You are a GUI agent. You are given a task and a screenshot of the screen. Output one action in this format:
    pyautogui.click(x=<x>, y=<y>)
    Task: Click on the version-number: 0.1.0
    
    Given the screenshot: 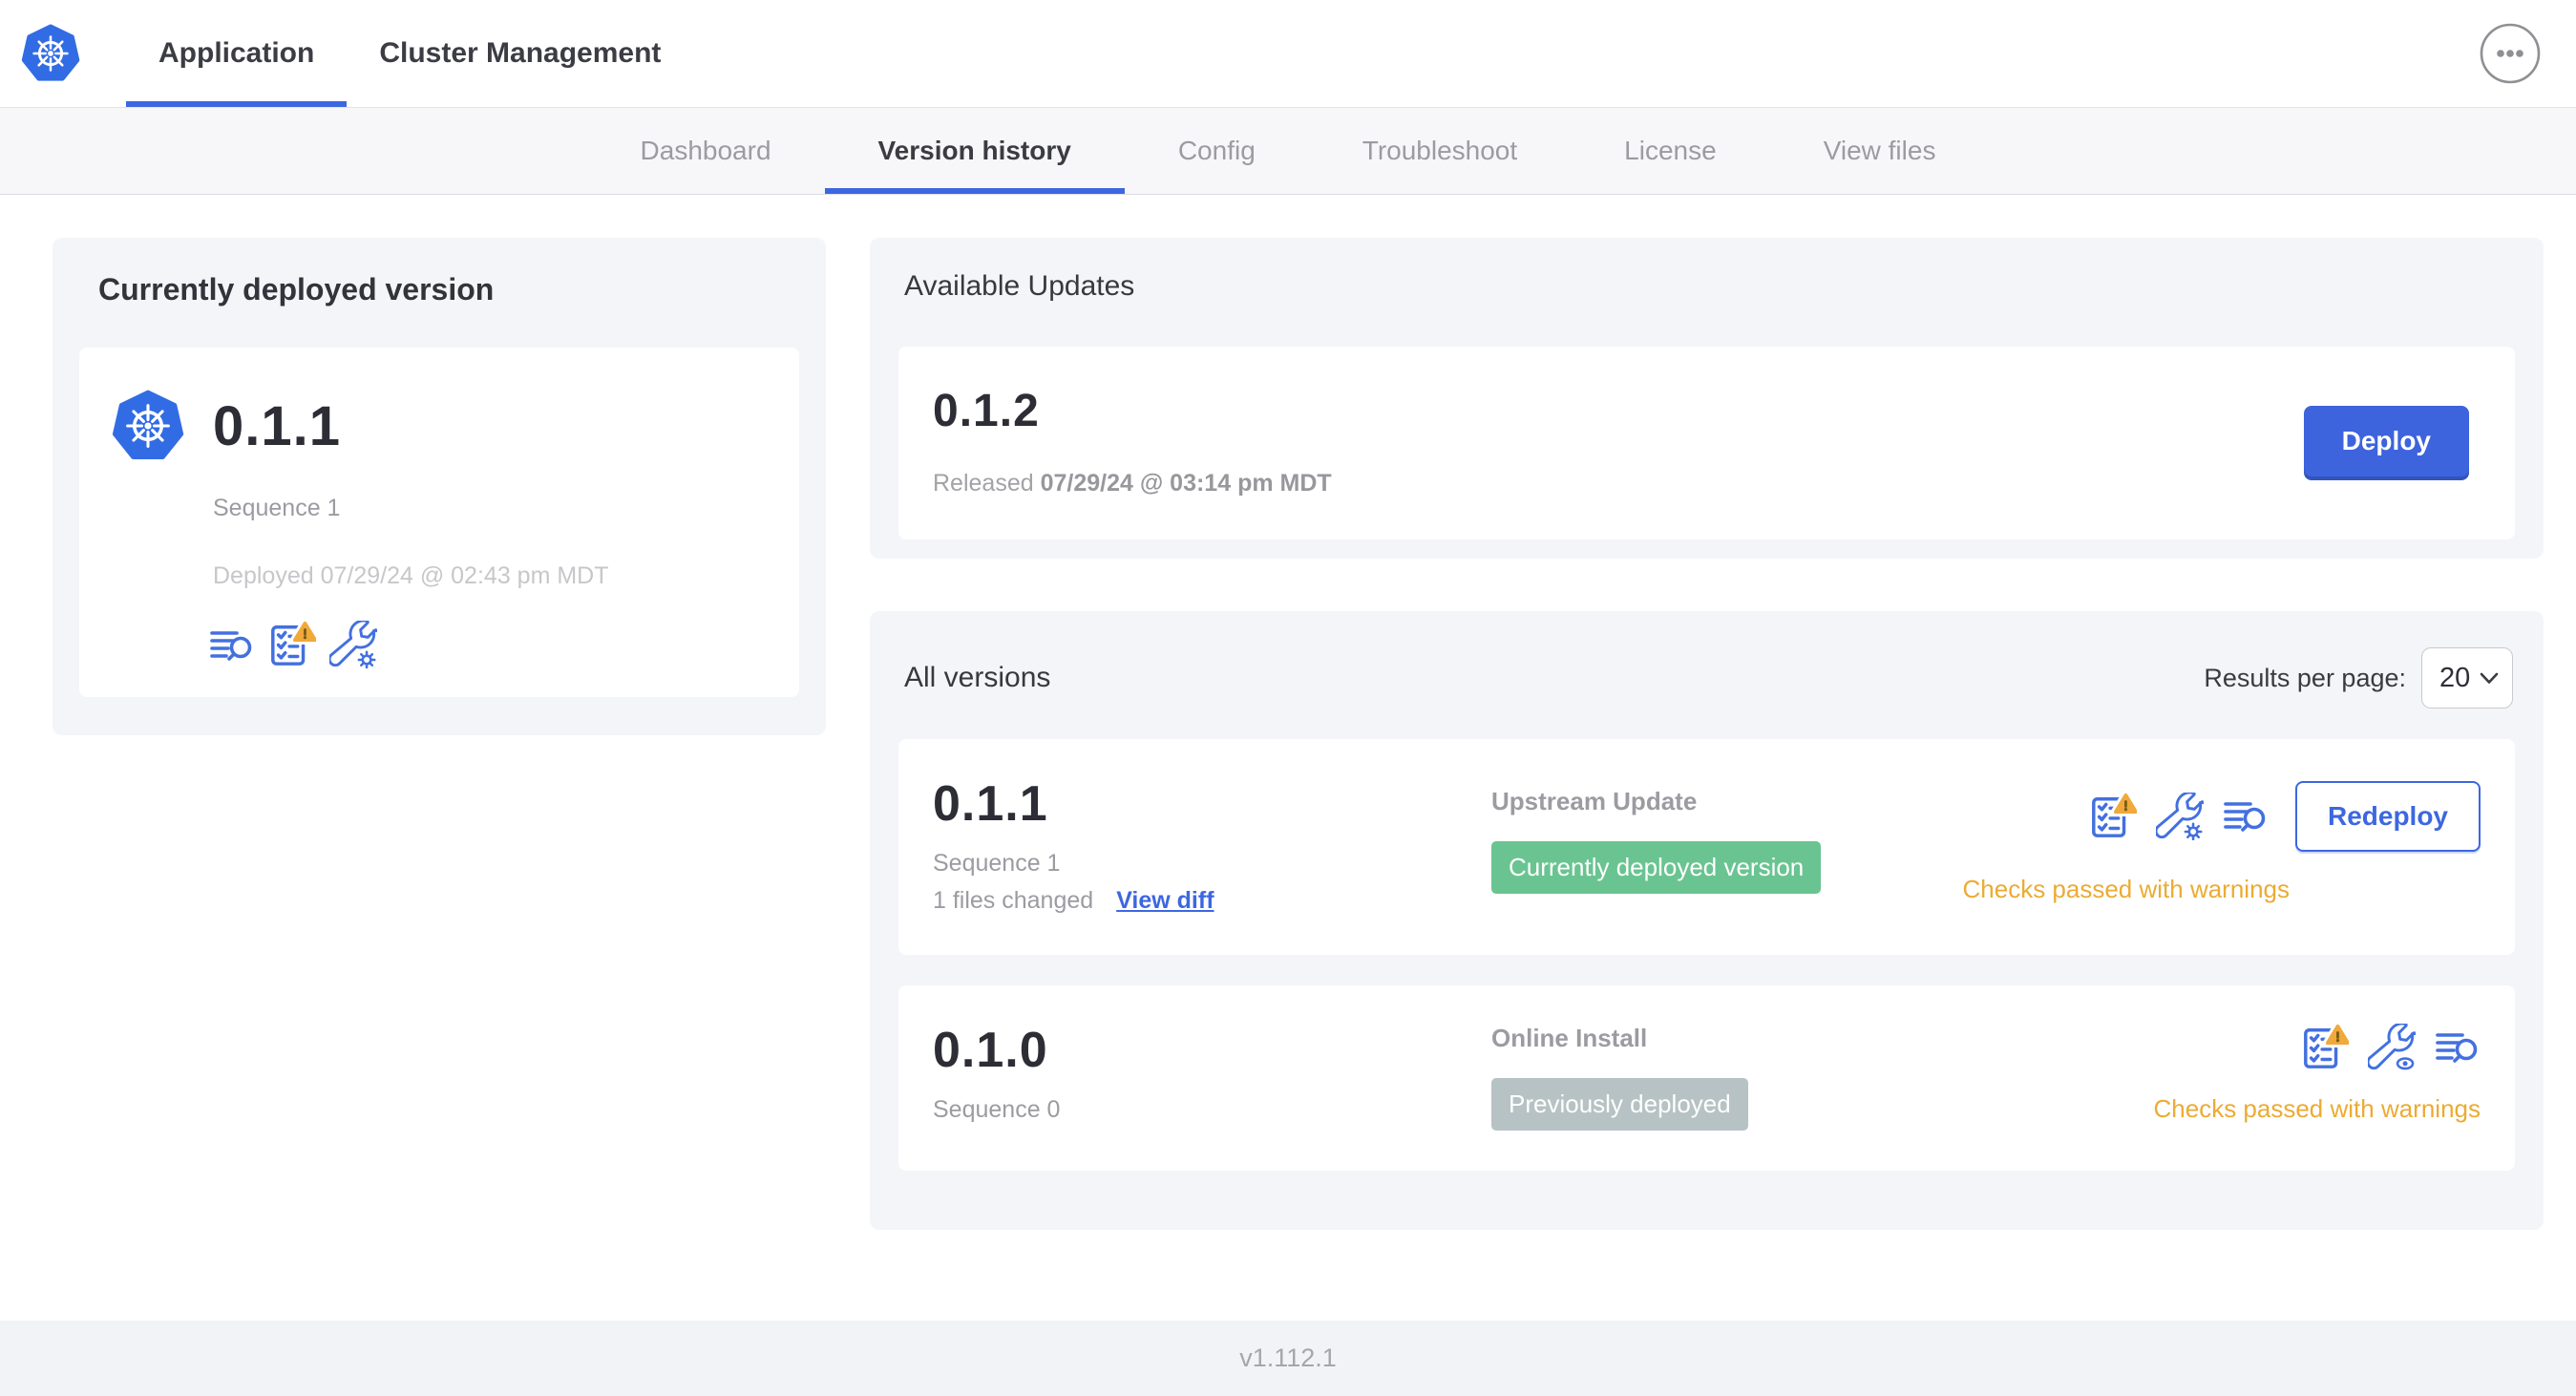 What is the action you would take?
    pyautogui.click(x=990, y=1050)
    